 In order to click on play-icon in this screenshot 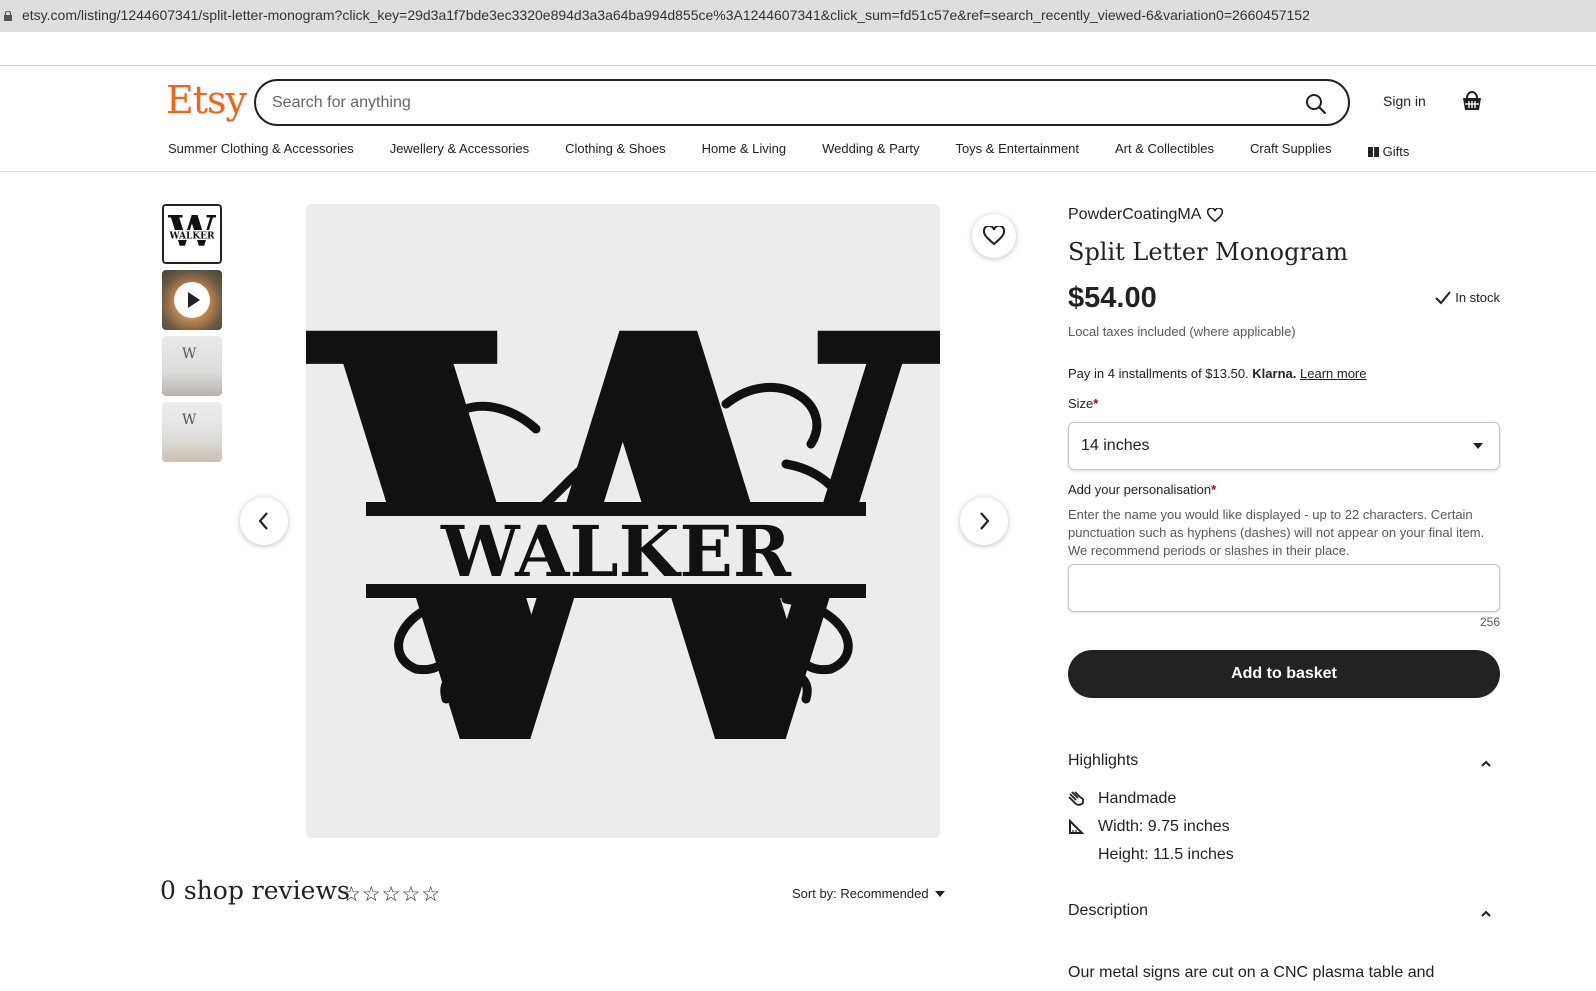, I will do `click(192, 300)`.